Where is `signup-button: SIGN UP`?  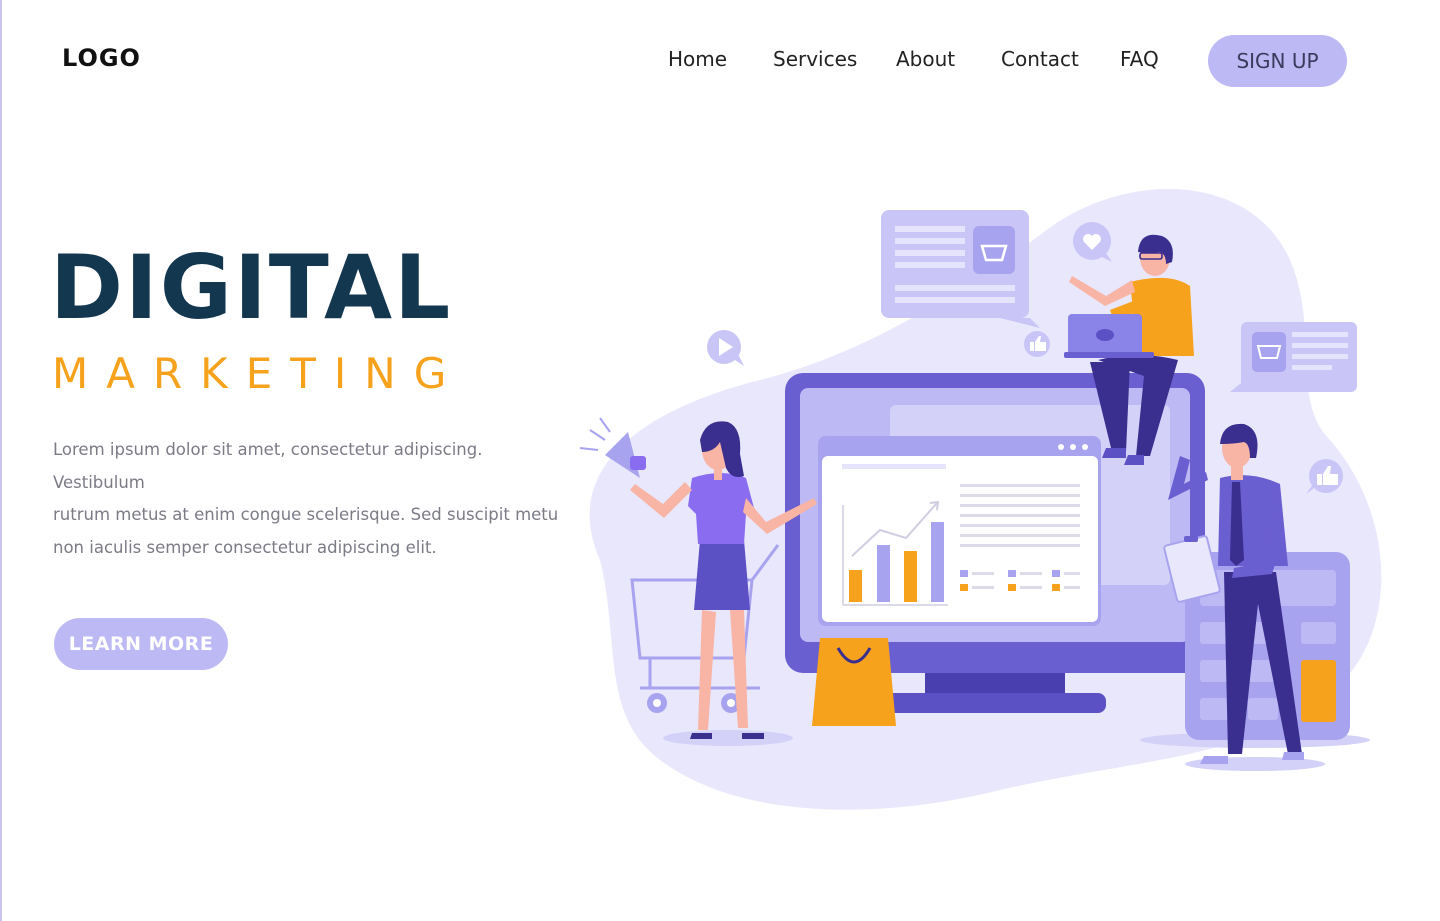
signup-button: SIGN UP is located at coordinates (1277, 61).